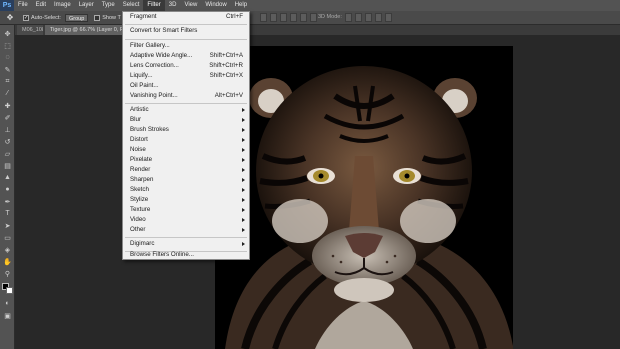  Describe the element at coordinates (190, 5) in the screenshot. I see `menu-view: View` at that location.